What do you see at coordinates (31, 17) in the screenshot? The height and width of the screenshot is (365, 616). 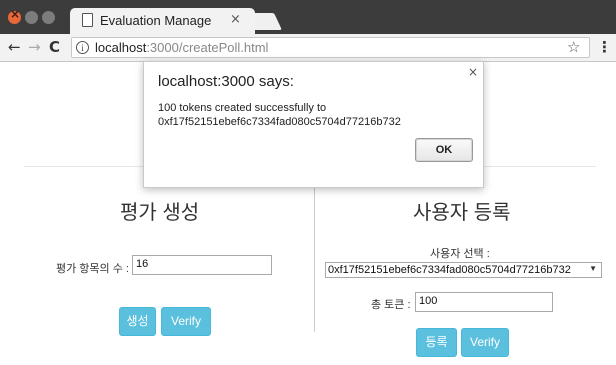 I see `window-minimize-button` at bounding box center [31, 17].